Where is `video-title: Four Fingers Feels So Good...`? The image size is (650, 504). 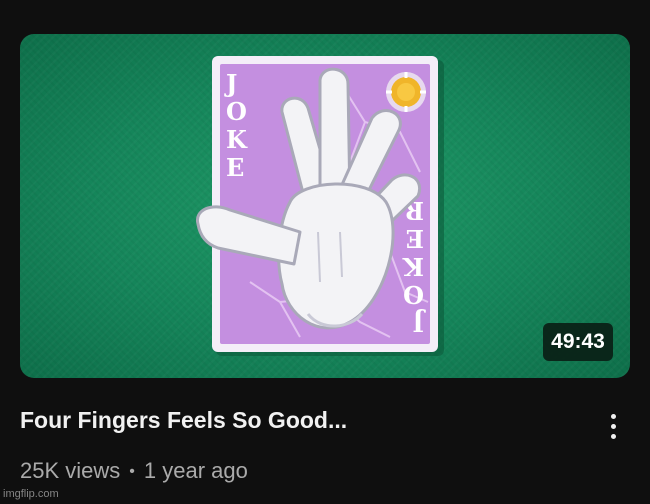
video-title: Four Fingers Feels So Good... is located at coordinates (300, 420).